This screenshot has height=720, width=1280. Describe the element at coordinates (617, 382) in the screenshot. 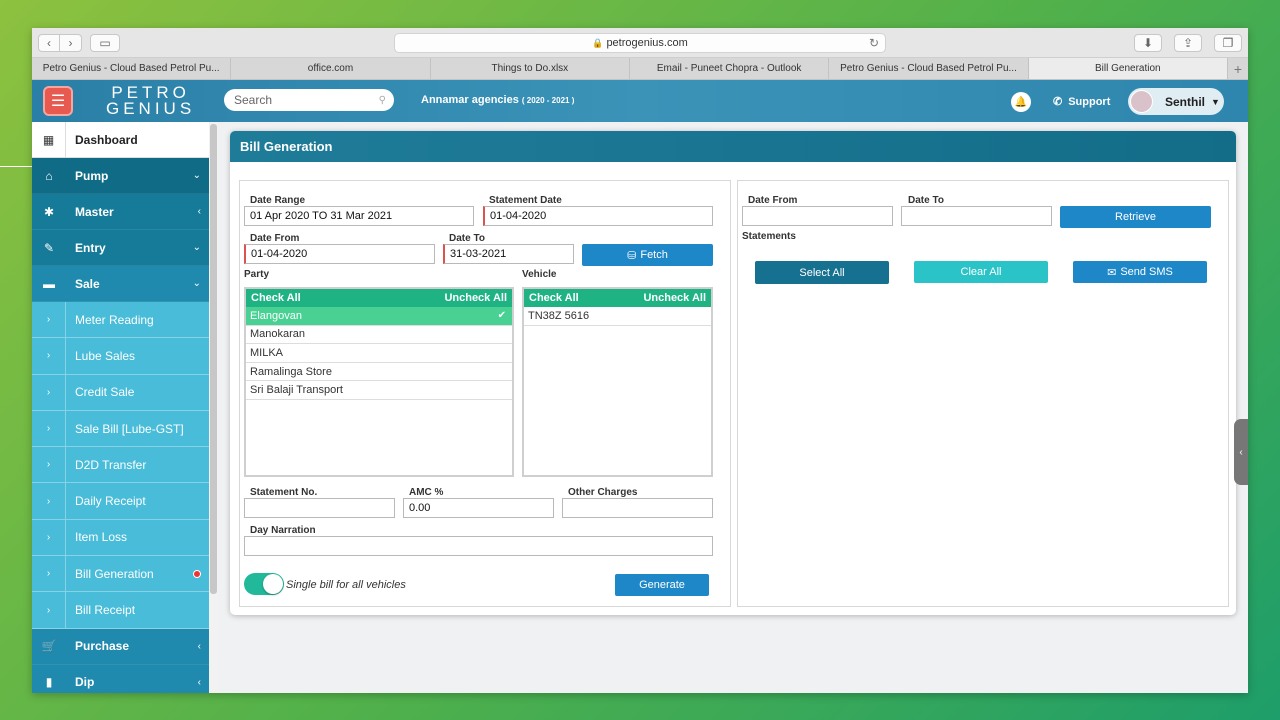

I see `vehicle-list: Check All Uncheck All TN38Z 5616` at that location.